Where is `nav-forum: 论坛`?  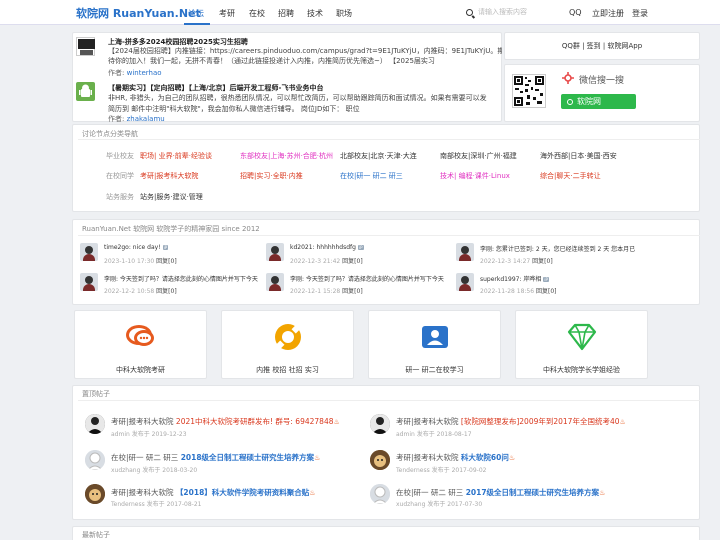
nav-forum: 论坛 is located at coordinates (196, 13).